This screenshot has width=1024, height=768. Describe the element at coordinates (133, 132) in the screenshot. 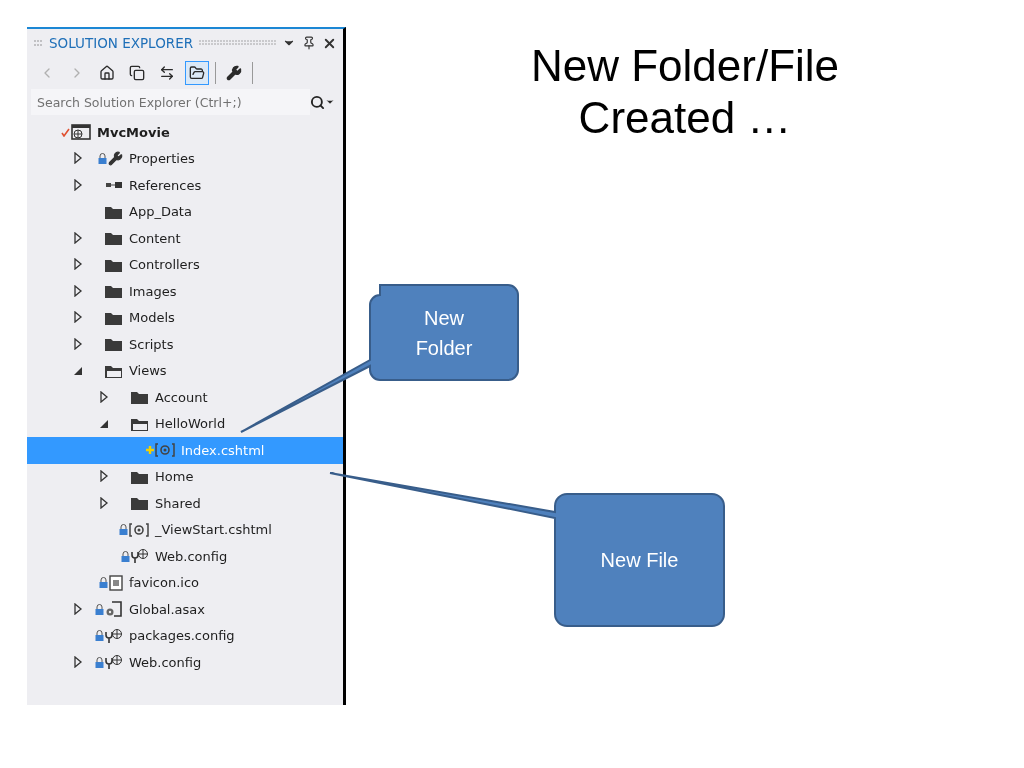

I see `tree-item: MvcMovie` at that location.